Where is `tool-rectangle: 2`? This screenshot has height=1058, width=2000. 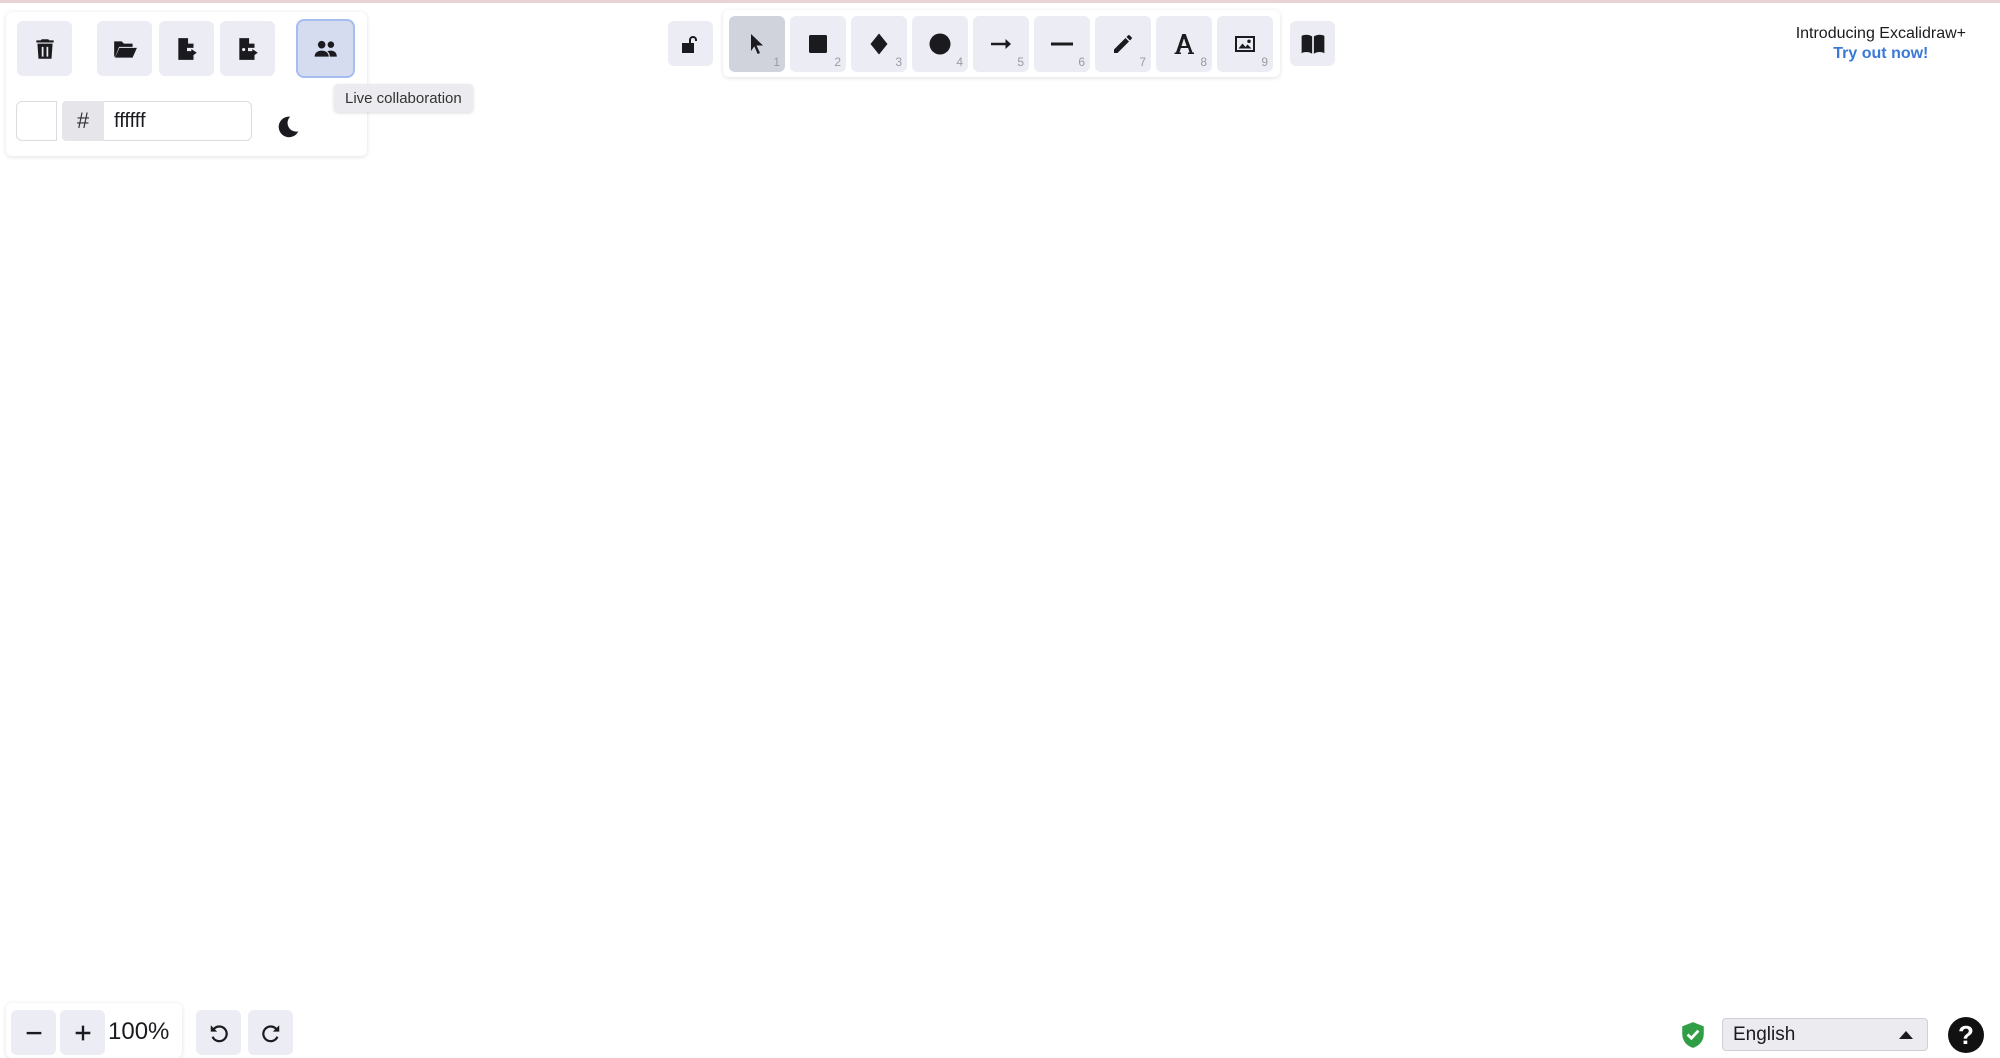 tool-rectangle: 2 is located at coordinates (818, 44).